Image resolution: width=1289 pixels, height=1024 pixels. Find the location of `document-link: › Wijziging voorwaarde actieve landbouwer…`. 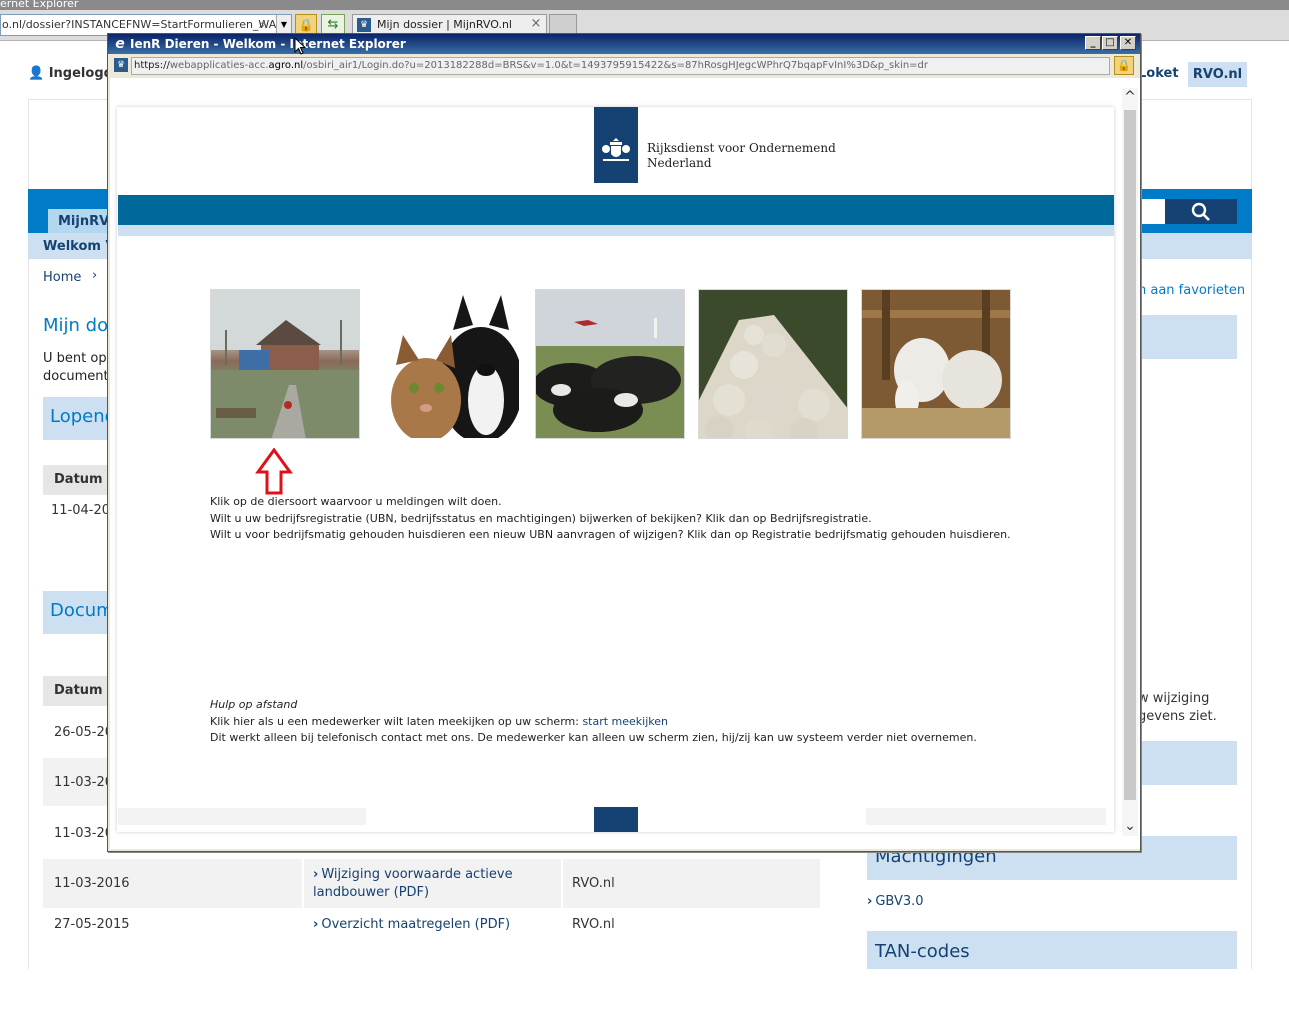

document-link: › Wijziging voorwaarde actieve landbouwer… is located at coordinates (433, 884).